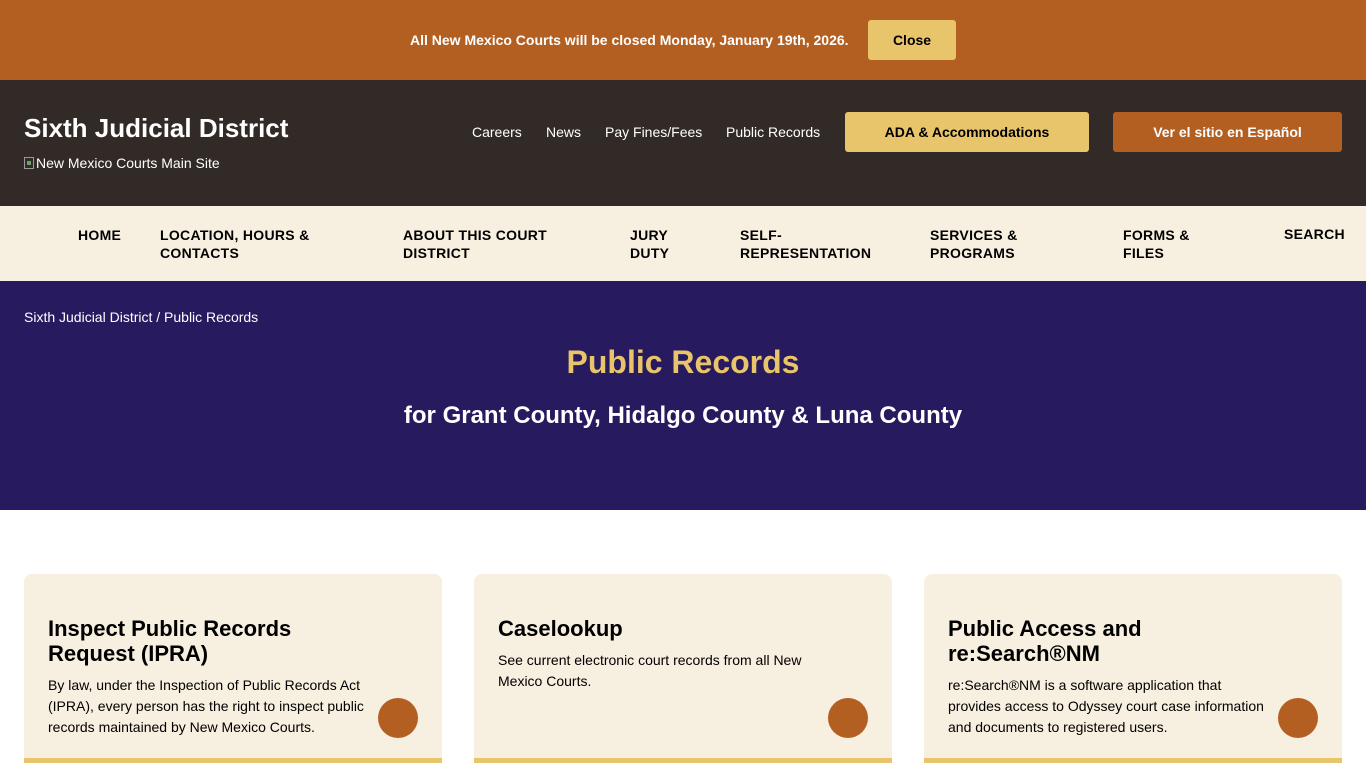 The image size is (1366, 768). Describe the element at coordinates (649, 244) in the screenshot. I see `nav-item-jury-duty: JURY DUTY` at that location.